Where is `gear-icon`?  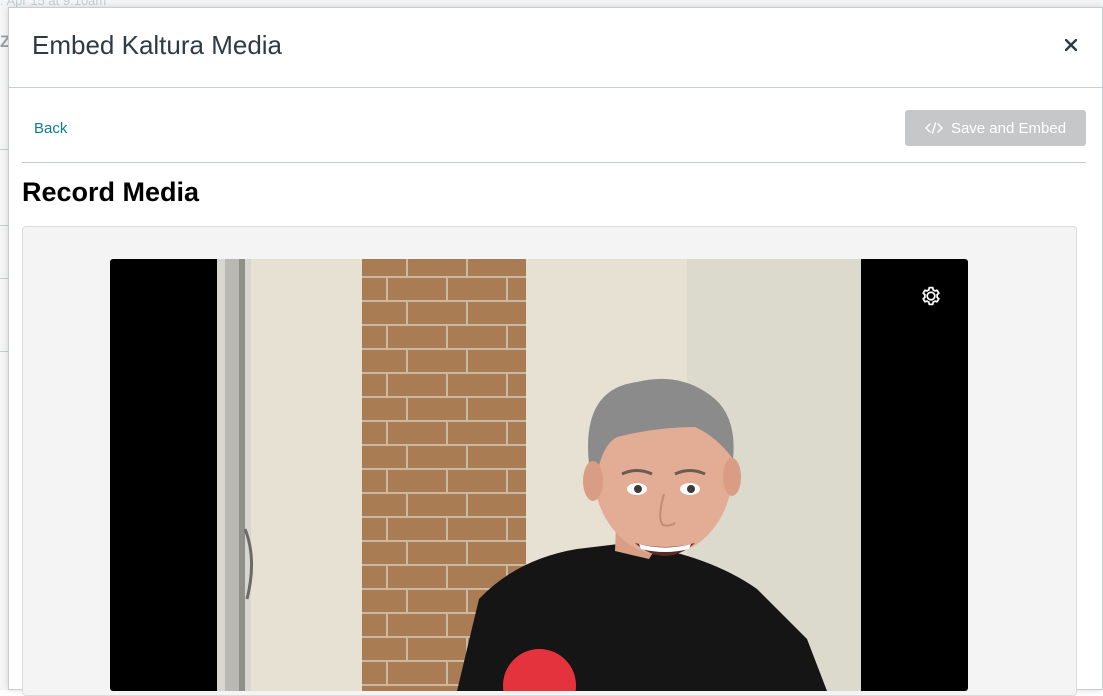
gear-icon is located at coordinates (931, 296).